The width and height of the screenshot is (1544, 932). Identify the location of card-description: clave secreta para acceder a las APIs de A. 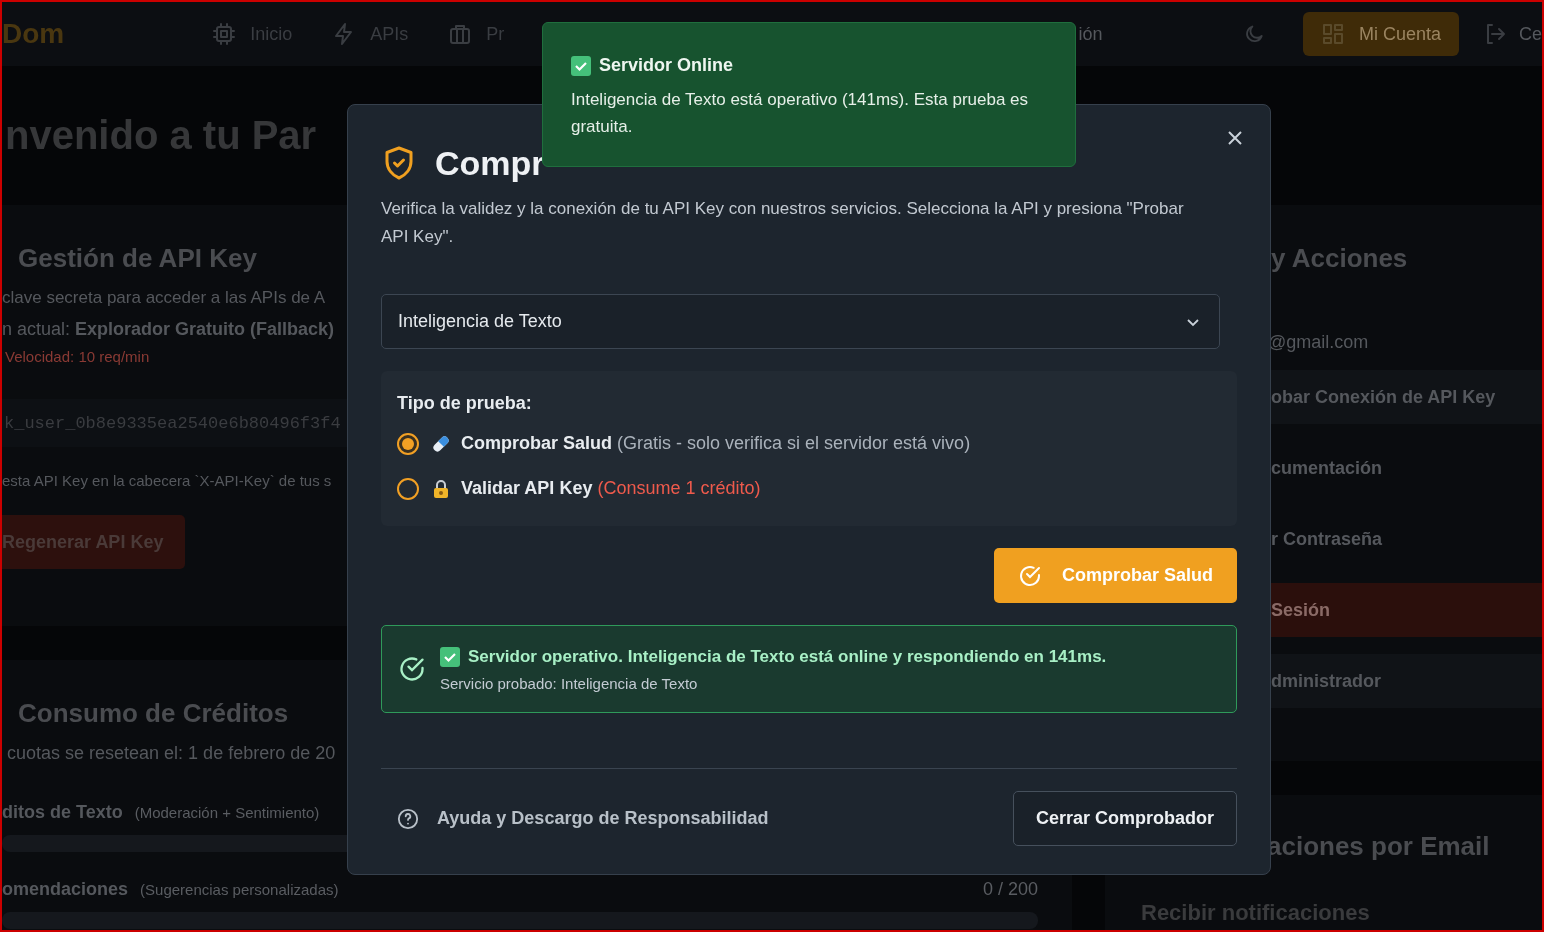
(164, 298).